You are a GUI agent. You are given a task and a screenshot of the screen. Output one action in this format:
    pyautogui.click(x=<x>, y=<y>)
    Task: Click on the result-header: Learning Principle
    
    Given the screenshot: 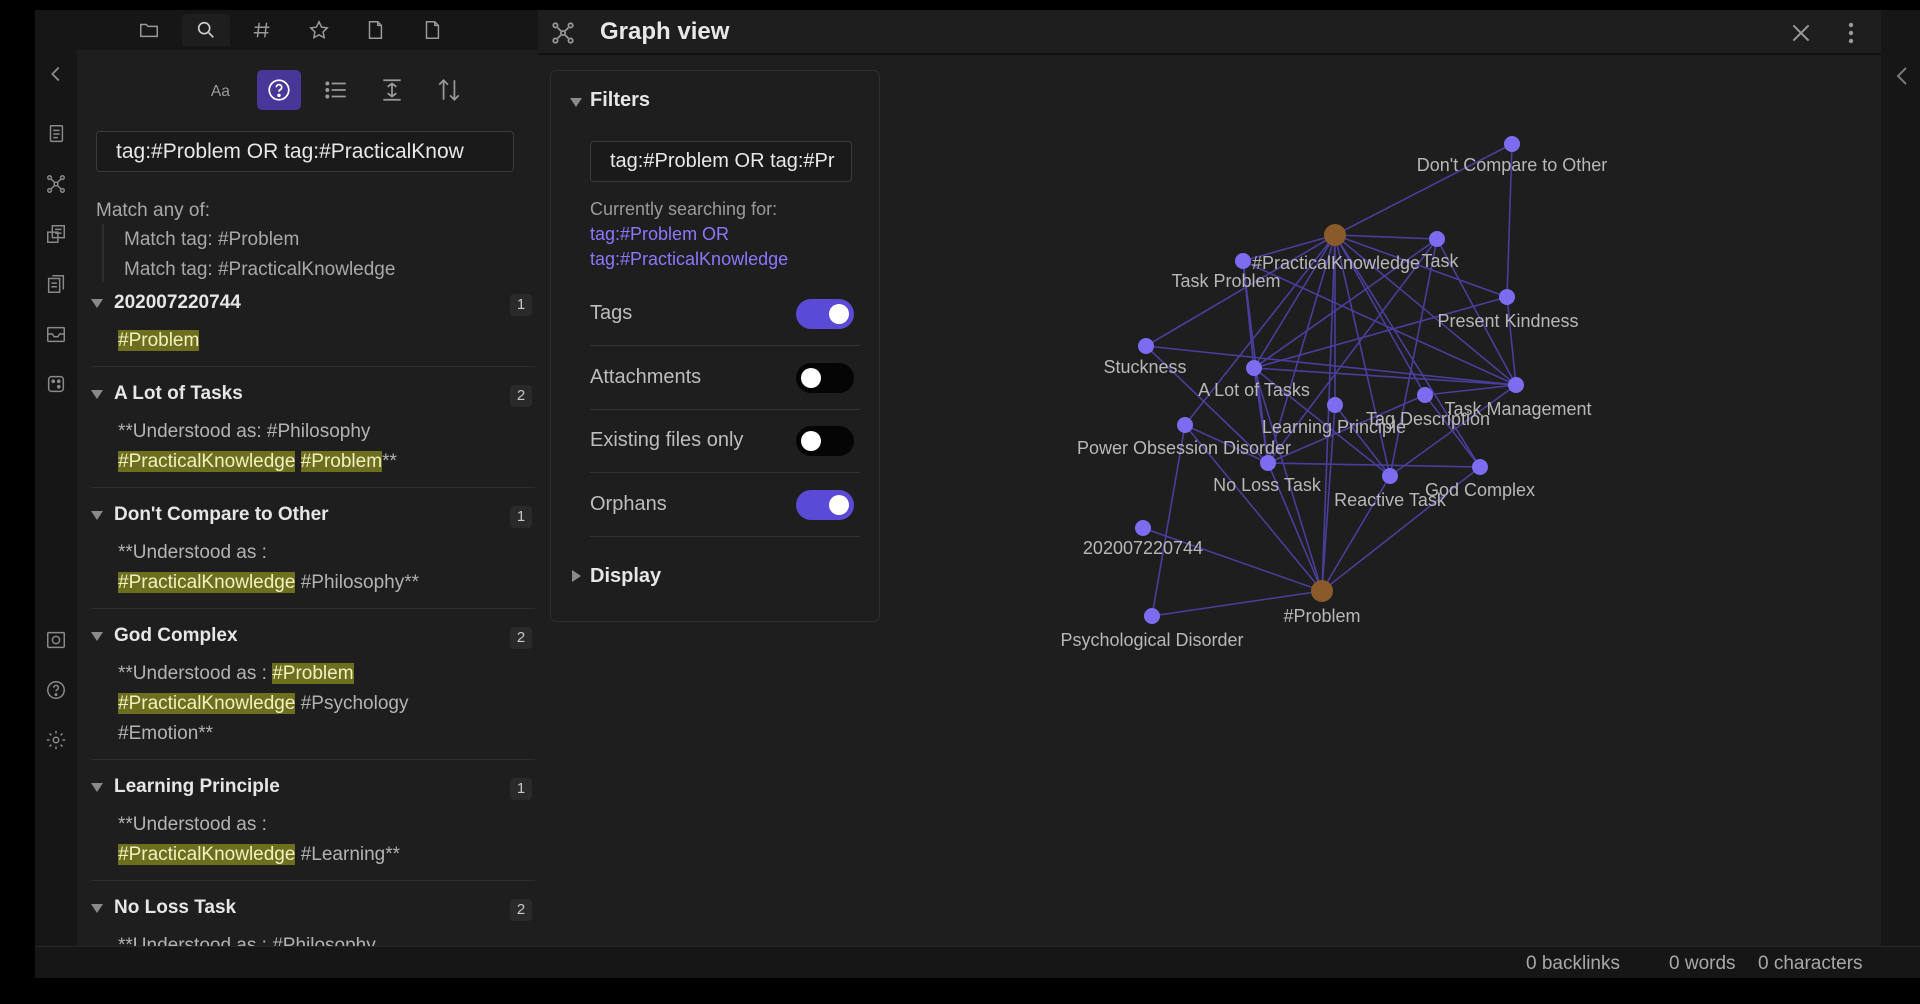 What is the action you would take?
    pyautogui.click(x=185, y=787)
    